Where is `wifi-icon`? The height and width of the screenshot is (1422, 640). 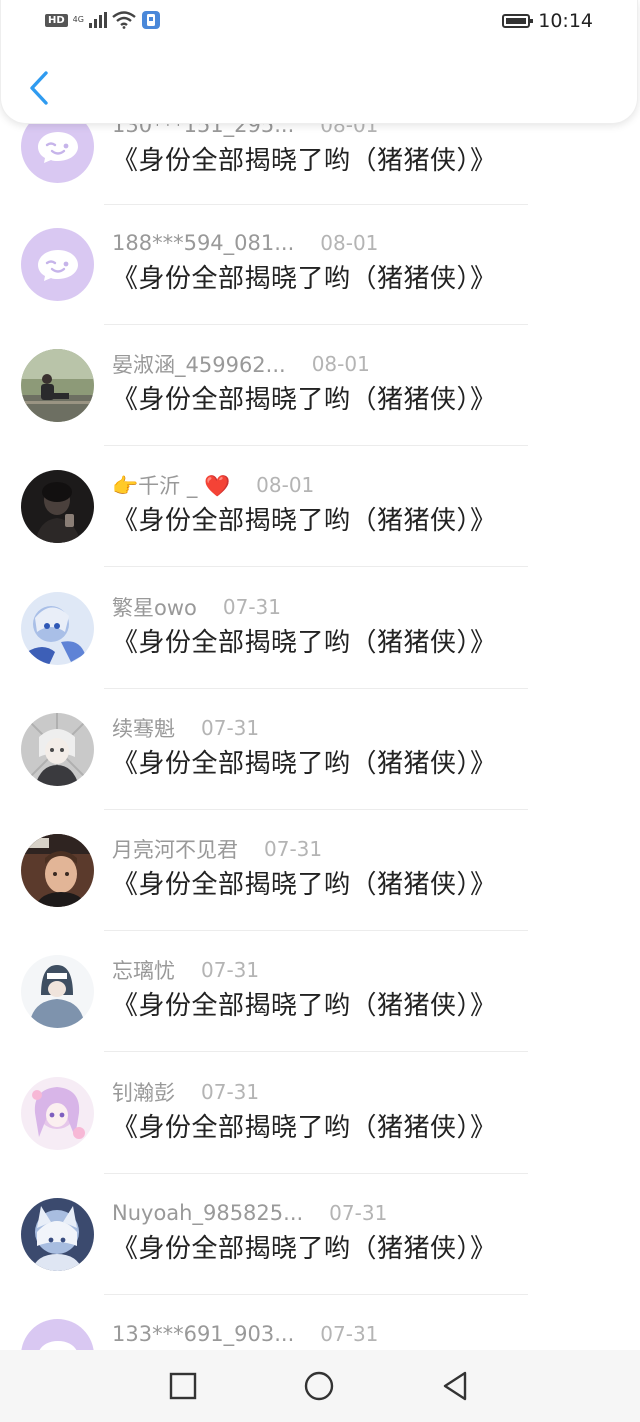 wifi-icon is located at coordinates (124, 20).